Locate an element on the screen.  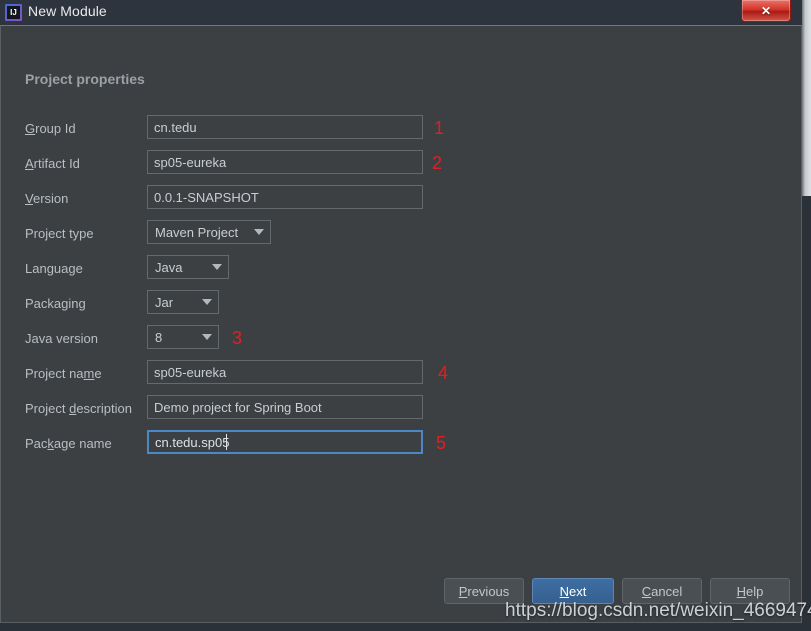
form-row-java-version: Java version 8 3 is located at coordinates (401, 342).